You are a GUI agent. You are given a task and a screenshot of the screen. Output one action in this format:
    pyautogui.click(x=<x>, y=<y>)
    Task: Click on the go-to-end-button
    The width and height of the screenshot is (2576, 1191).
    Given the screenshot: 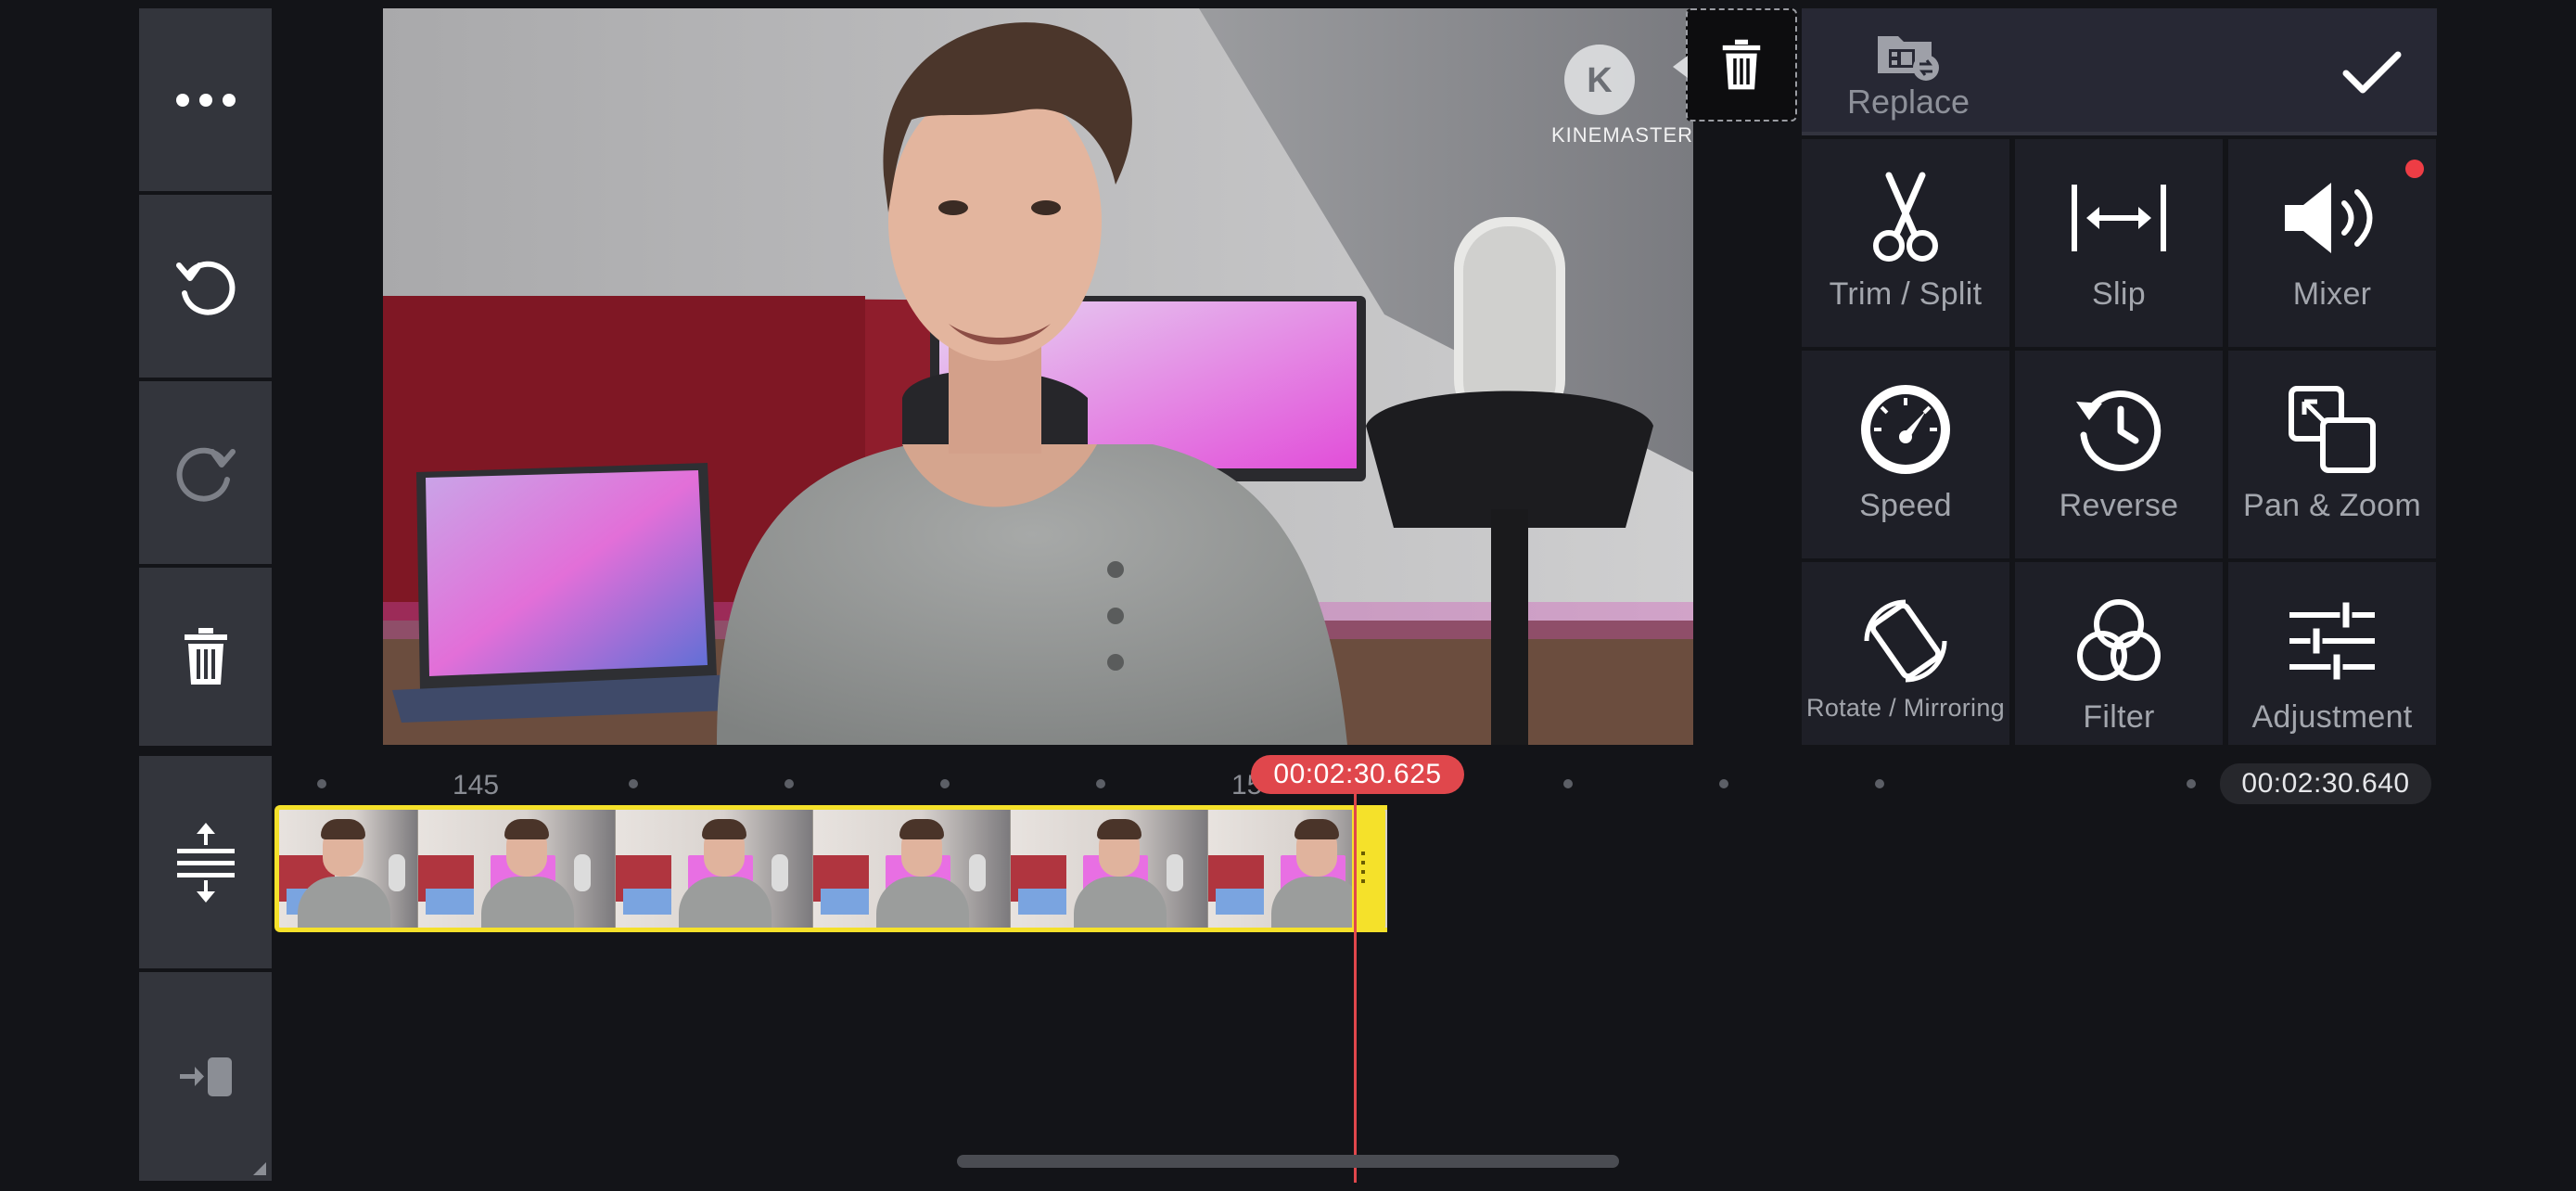 What is the action you would take?
    pyautogui.click(x=206, y=1076)
    